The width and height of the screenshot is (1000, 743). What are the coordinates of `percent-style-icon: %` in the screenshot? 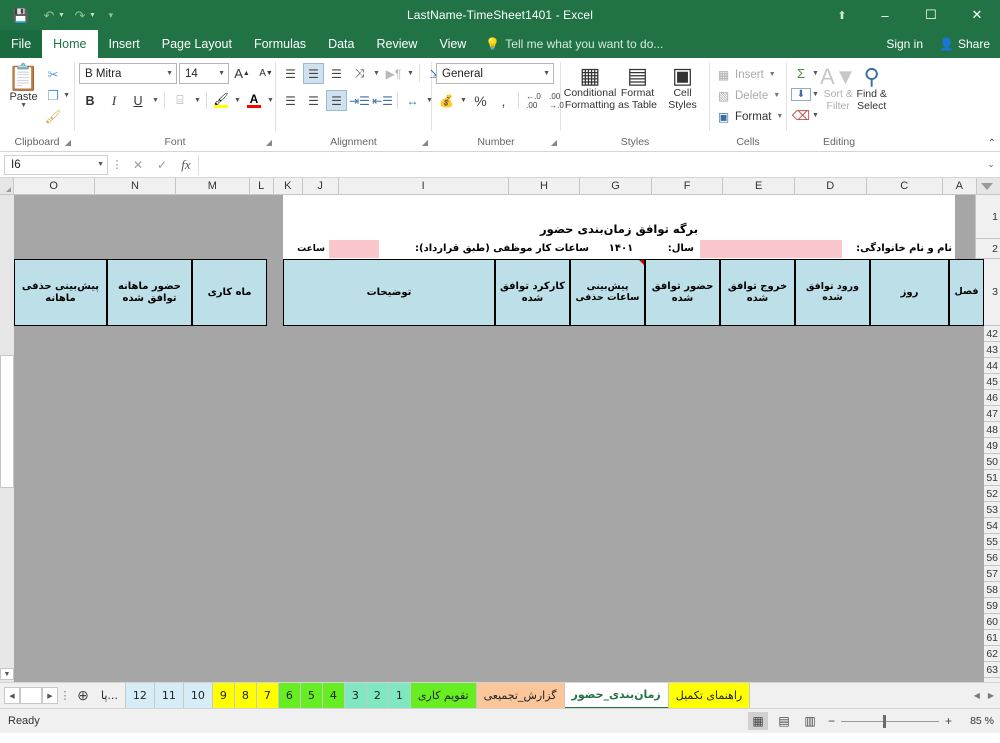 It's located at (480, 100).